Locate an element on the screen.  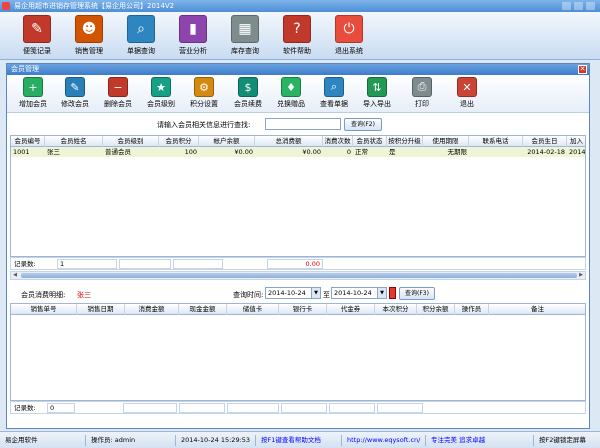
gift-icon: ♦ is located at coordinates (291, 87).